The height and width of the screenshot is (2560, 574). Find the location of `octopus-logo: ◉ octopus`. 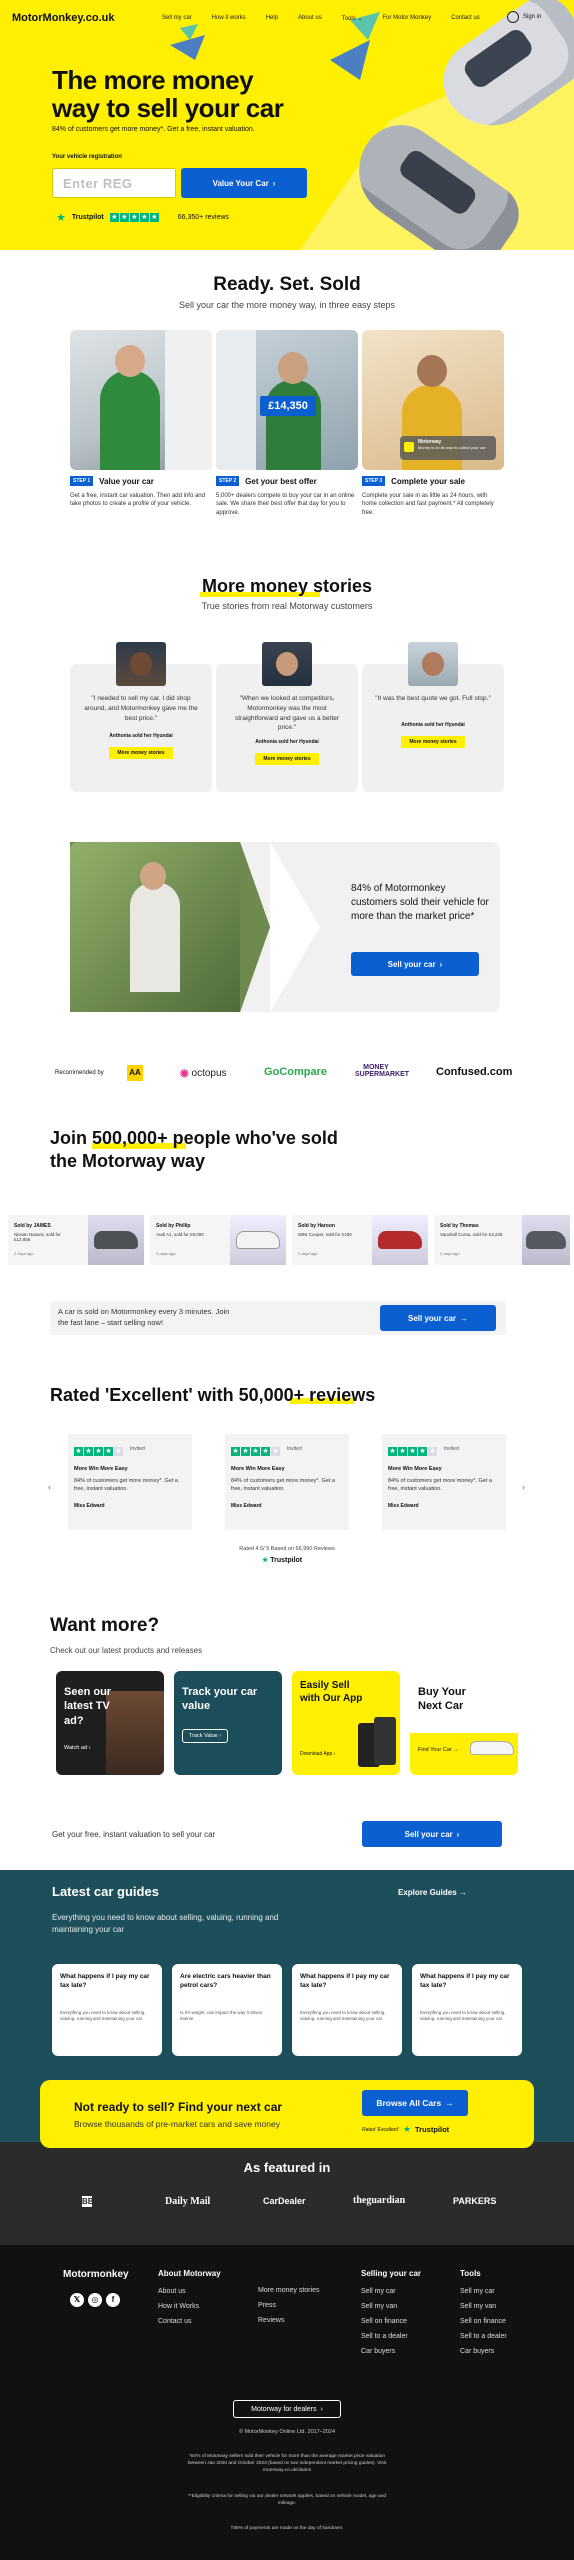

octopus-logo: ◉ octopus is located at coordinates (203, 1073).